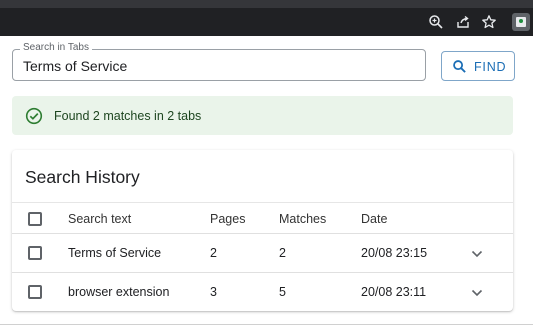 This screenshot has height=333, width=533. I want to click on column-header-matches: Matches, so click(303, 219).